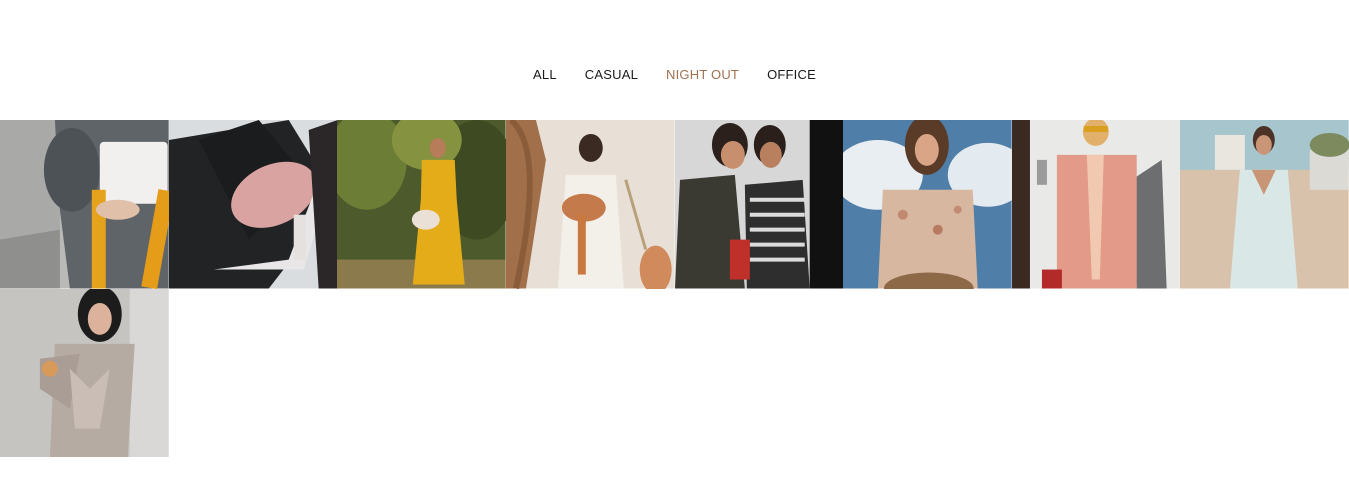  What do you see at coordinates (545, 75) in the screenshot?
I see `filter-all: ALL` at bounding box center [545, 75].